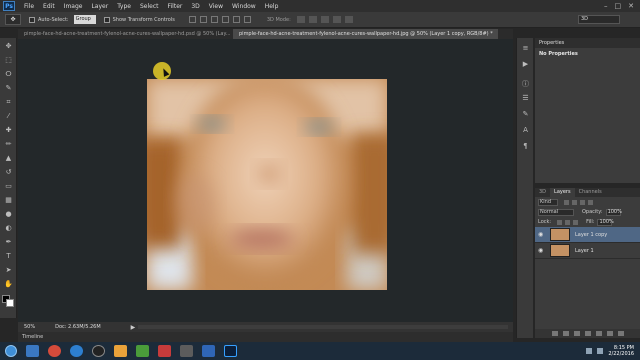  I want to click on drag-3d-icon, so click(324, 19).